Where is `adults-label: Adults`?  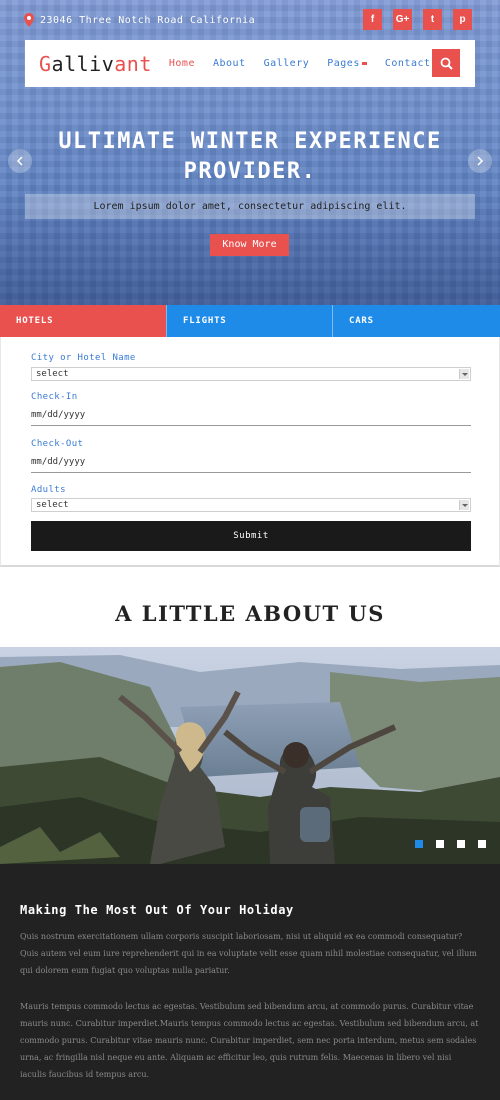
adults-label: Adults is located at coordinates (48, 490).